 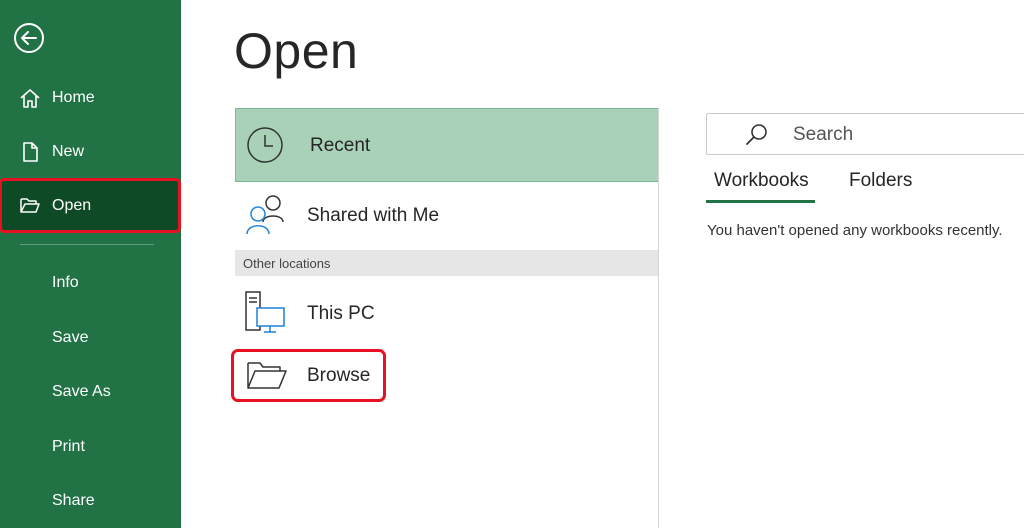 I want to click on search-box, so click(x=865, y=134).